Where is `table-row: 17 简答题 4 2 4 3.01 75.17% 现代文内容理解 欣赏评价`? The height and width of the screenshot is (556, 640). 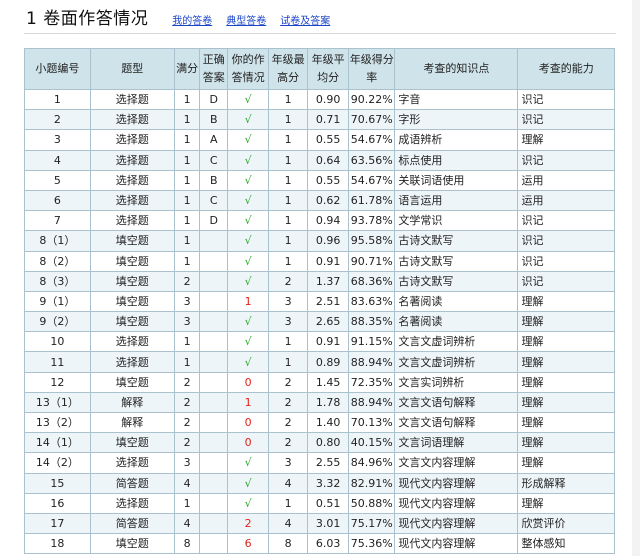 table-row: 17 简答题 4 2 4 3.01 75.17% 现代文内容理解 欣赏评价 is located at coordinates (319, 523).